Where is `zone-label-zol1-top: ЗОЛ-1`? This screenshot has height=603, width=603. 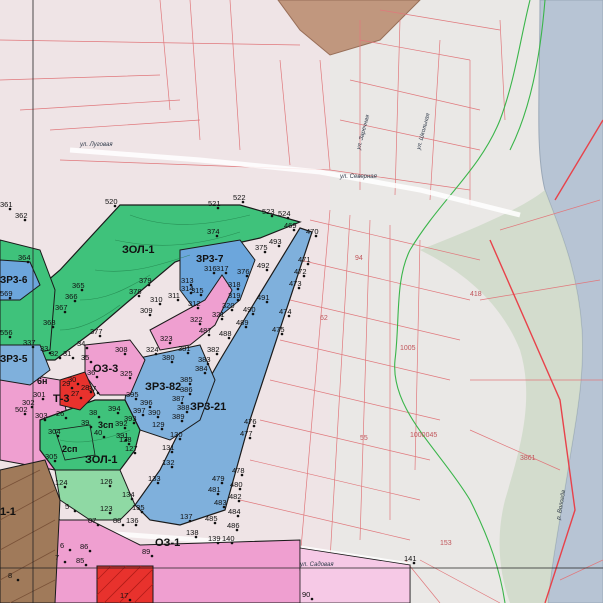
zone-label-zol1-top: ЗОЛ-1 is located at coordinates (138, 250).